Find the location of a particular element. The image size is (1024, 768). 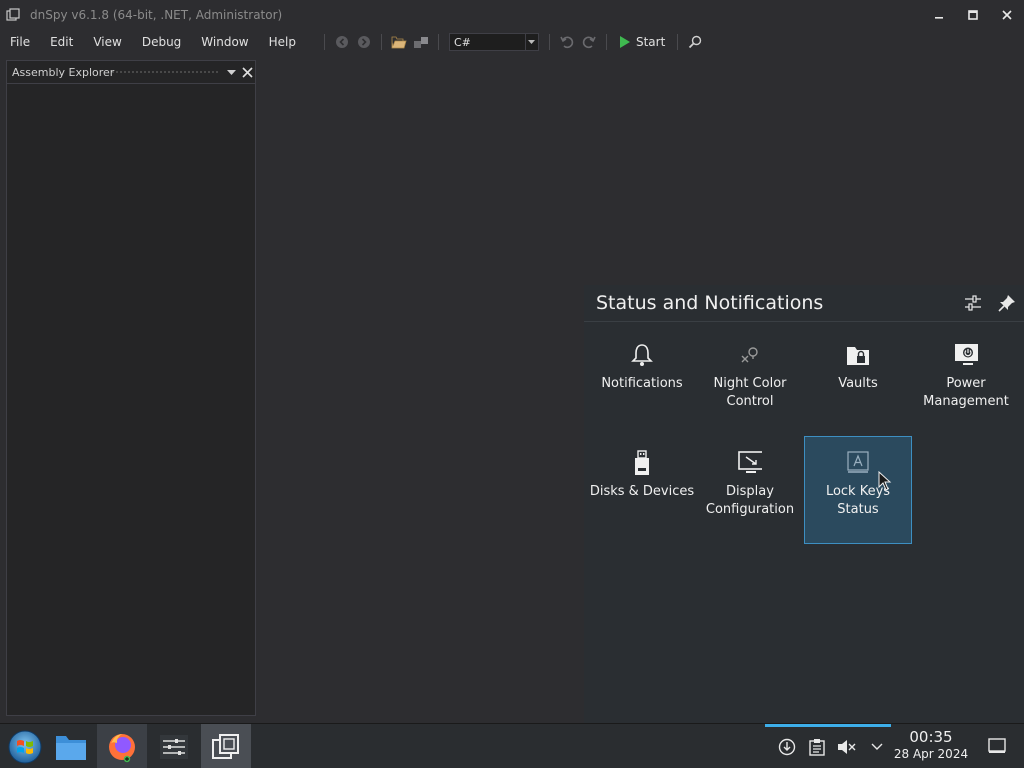

minimize-icon is located at coordinates (939, 18).